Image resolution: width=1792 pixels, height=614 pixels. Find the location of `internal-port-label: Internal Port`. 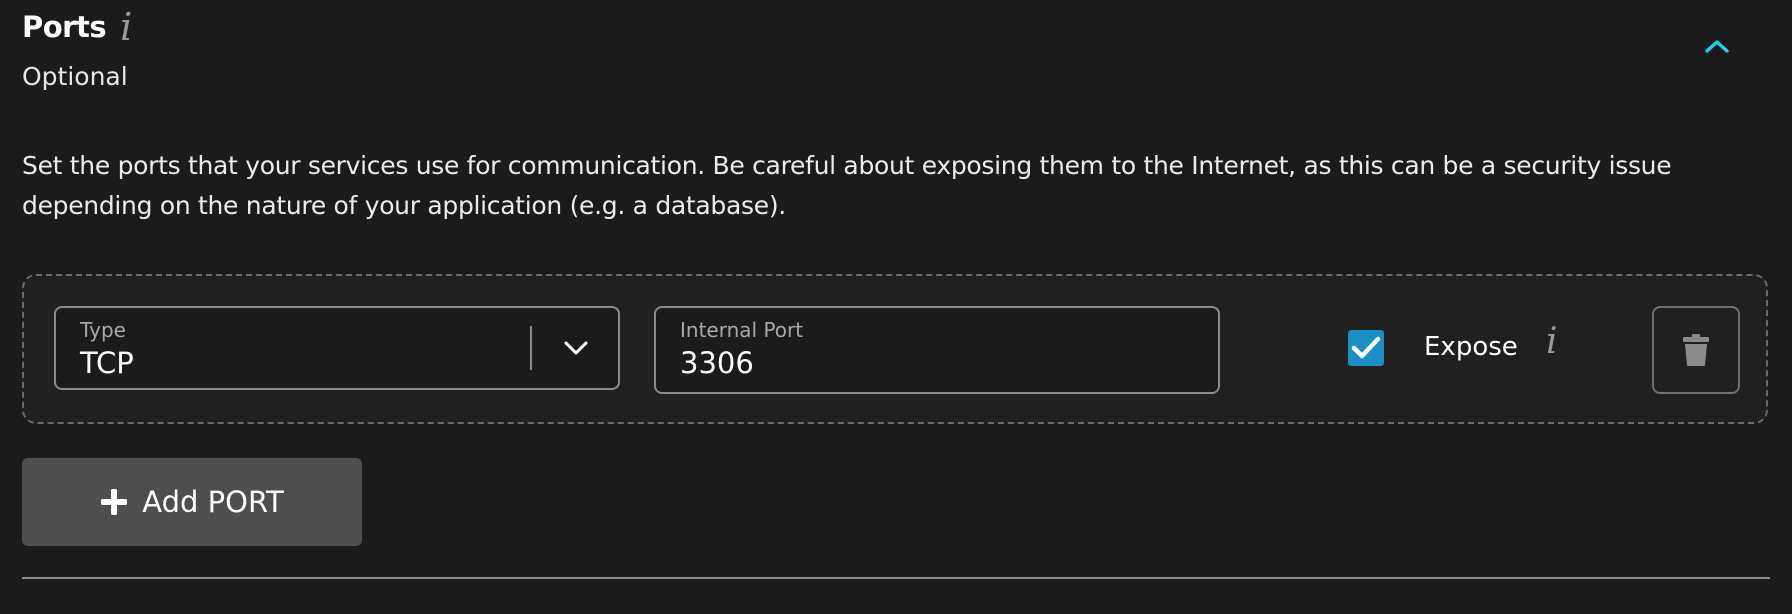

internal-port-label: Internal Port is located at coordinates (742, 330).